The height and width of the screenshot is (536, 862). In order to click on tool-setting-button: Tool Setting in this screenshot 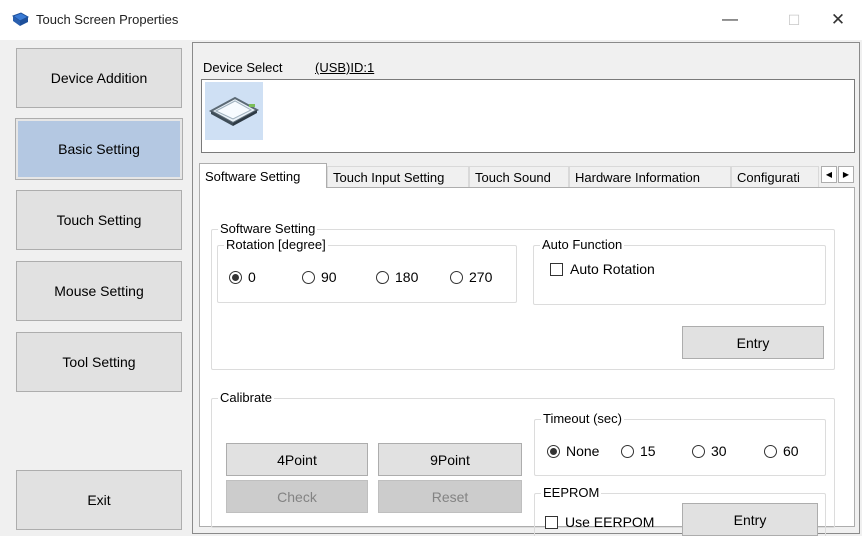, I will do `click(99, 362)`.